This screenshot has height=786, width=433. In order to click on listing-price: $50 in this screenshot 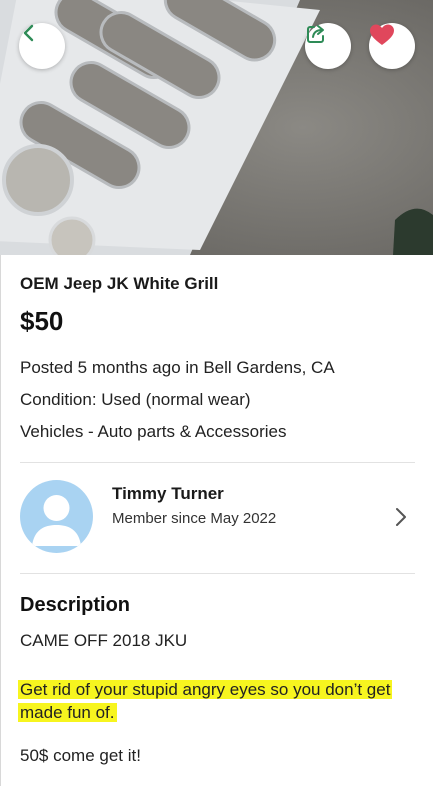, I will do `click(42, 321)`.